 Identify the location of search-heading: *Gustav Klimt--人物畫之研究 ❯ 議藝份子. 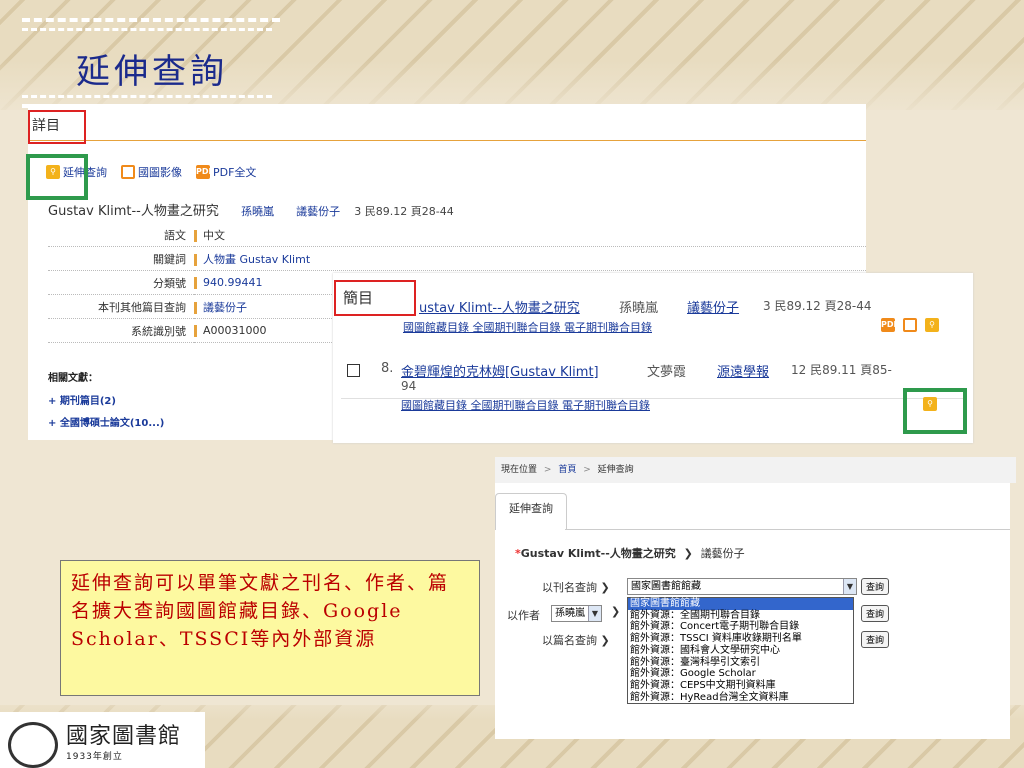
(630, 553).